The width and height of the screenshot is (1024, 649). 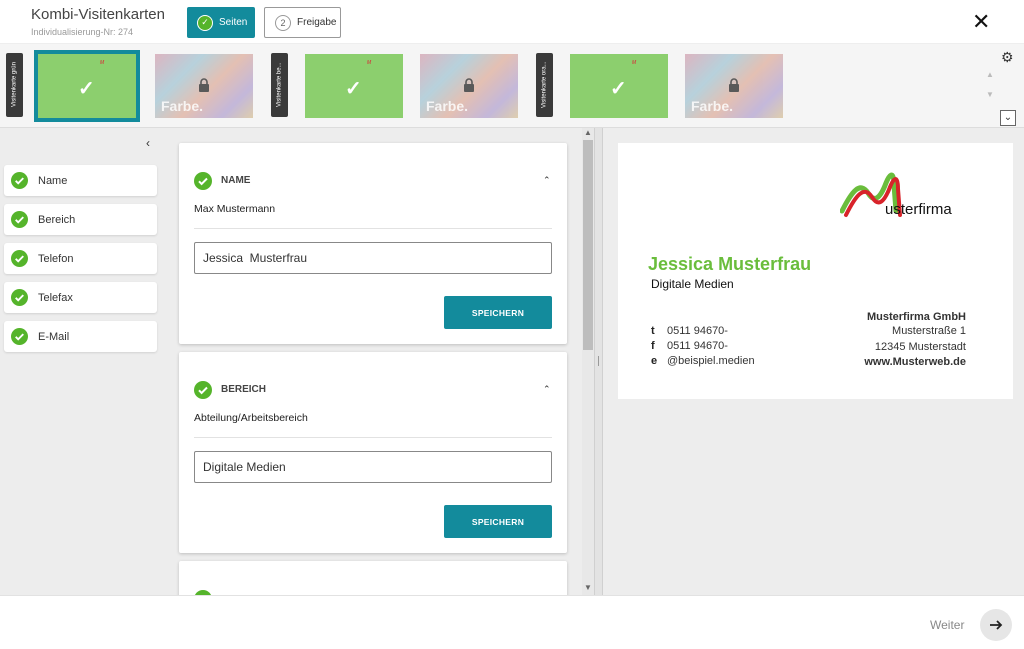 I want to click on step-freigabe-label: Freigabe, so click(x=317, y=22).